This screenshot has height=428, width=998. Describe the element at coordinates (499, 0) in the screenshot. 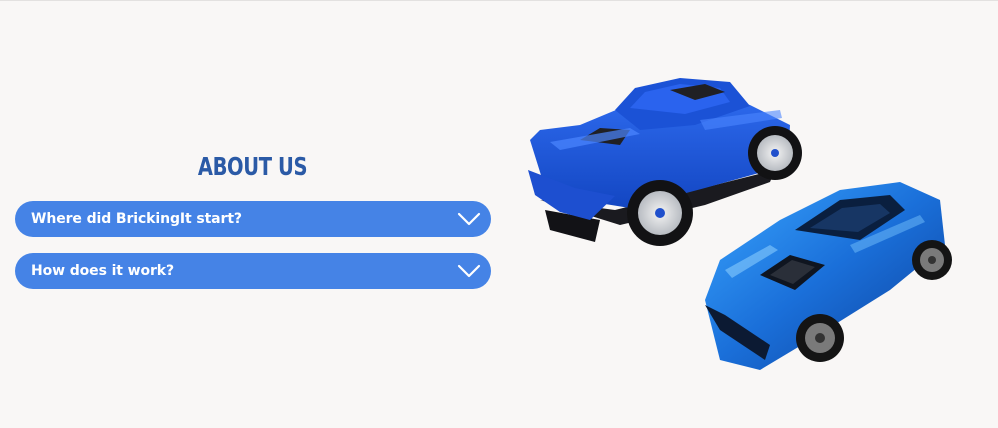

I see `top-divider` at that location.